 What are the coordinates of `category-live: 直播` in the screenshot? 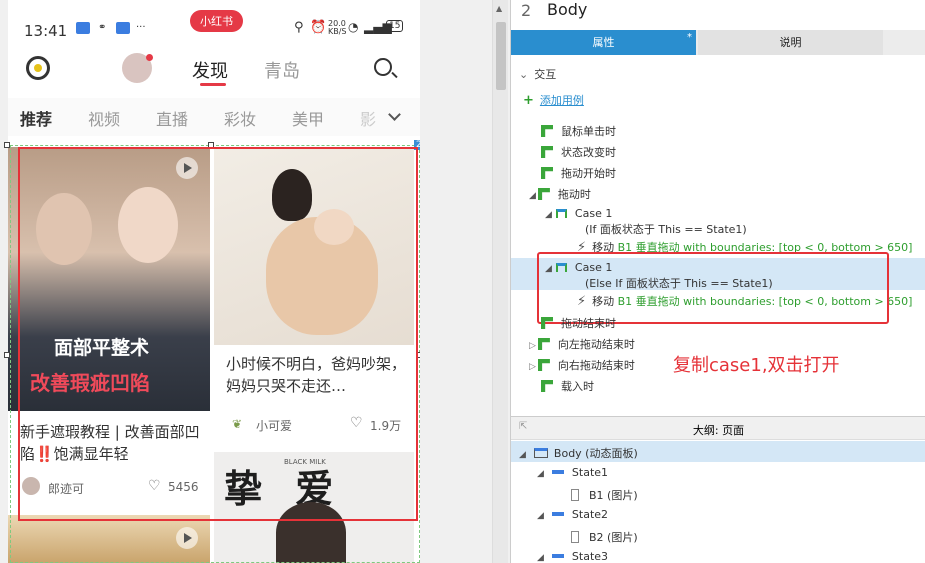 It's located at (172, 118).